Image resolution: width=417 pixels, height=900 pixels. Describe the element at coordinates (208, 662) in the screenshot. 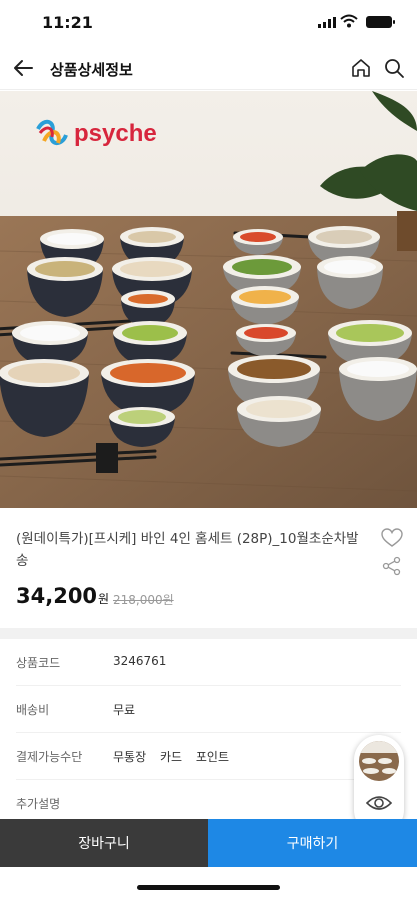

I see `spec-row-product-code: 상품코드 3246761` at that location.